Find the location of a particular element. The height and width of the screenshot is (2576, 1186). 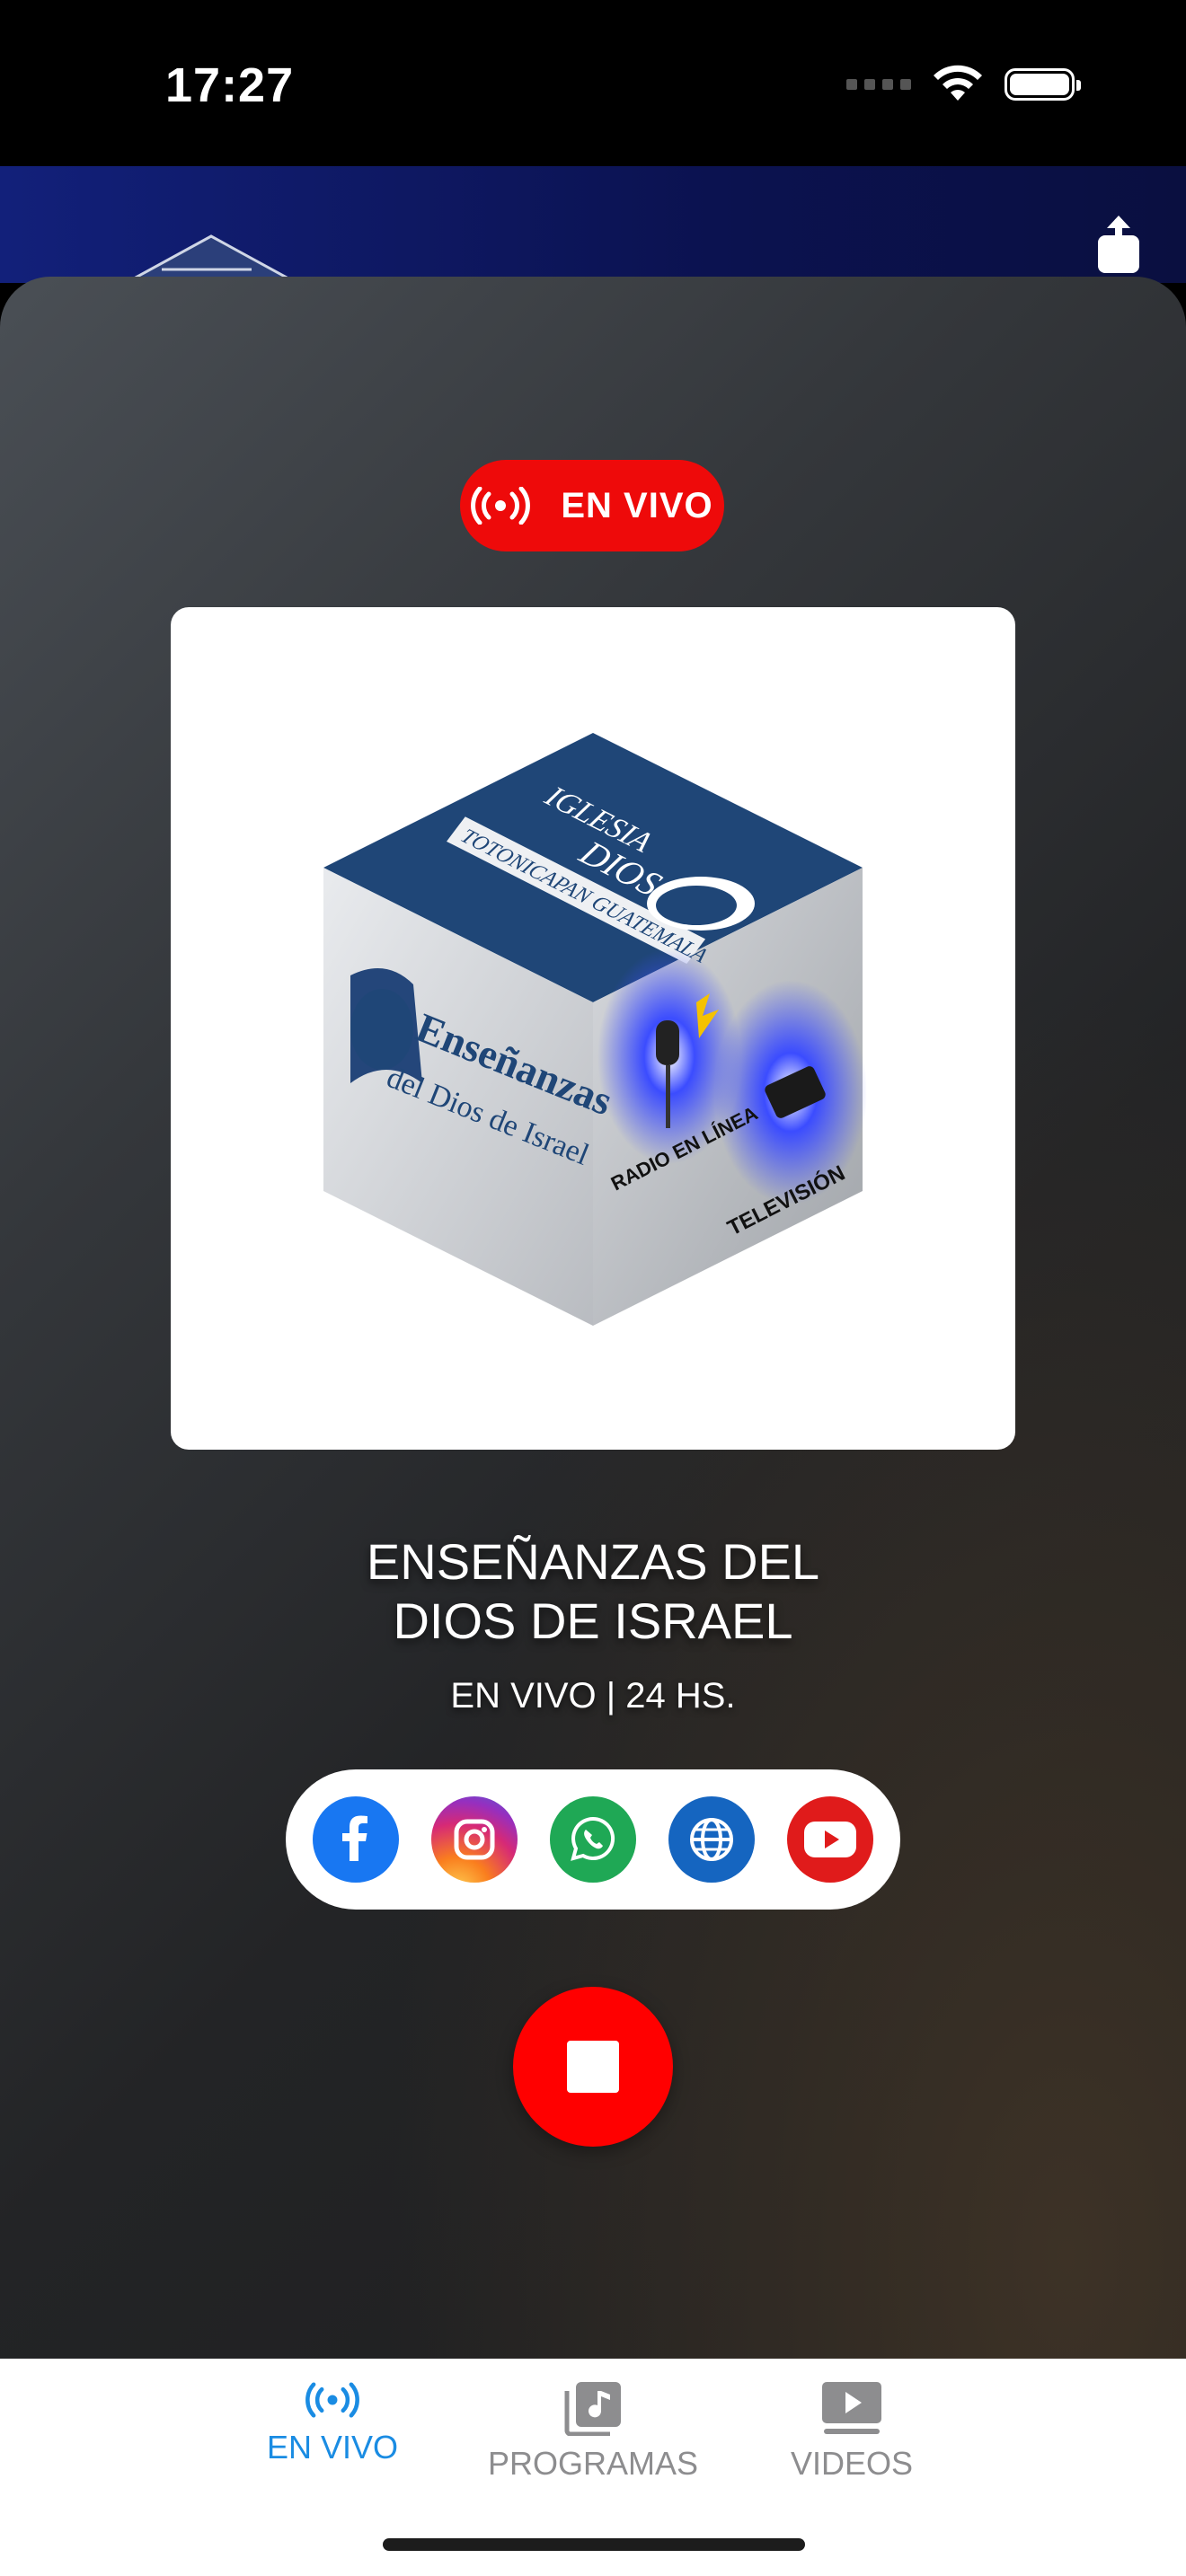

tab-programas-label: PROGRAMAS is located at coordinates (593, 2463).